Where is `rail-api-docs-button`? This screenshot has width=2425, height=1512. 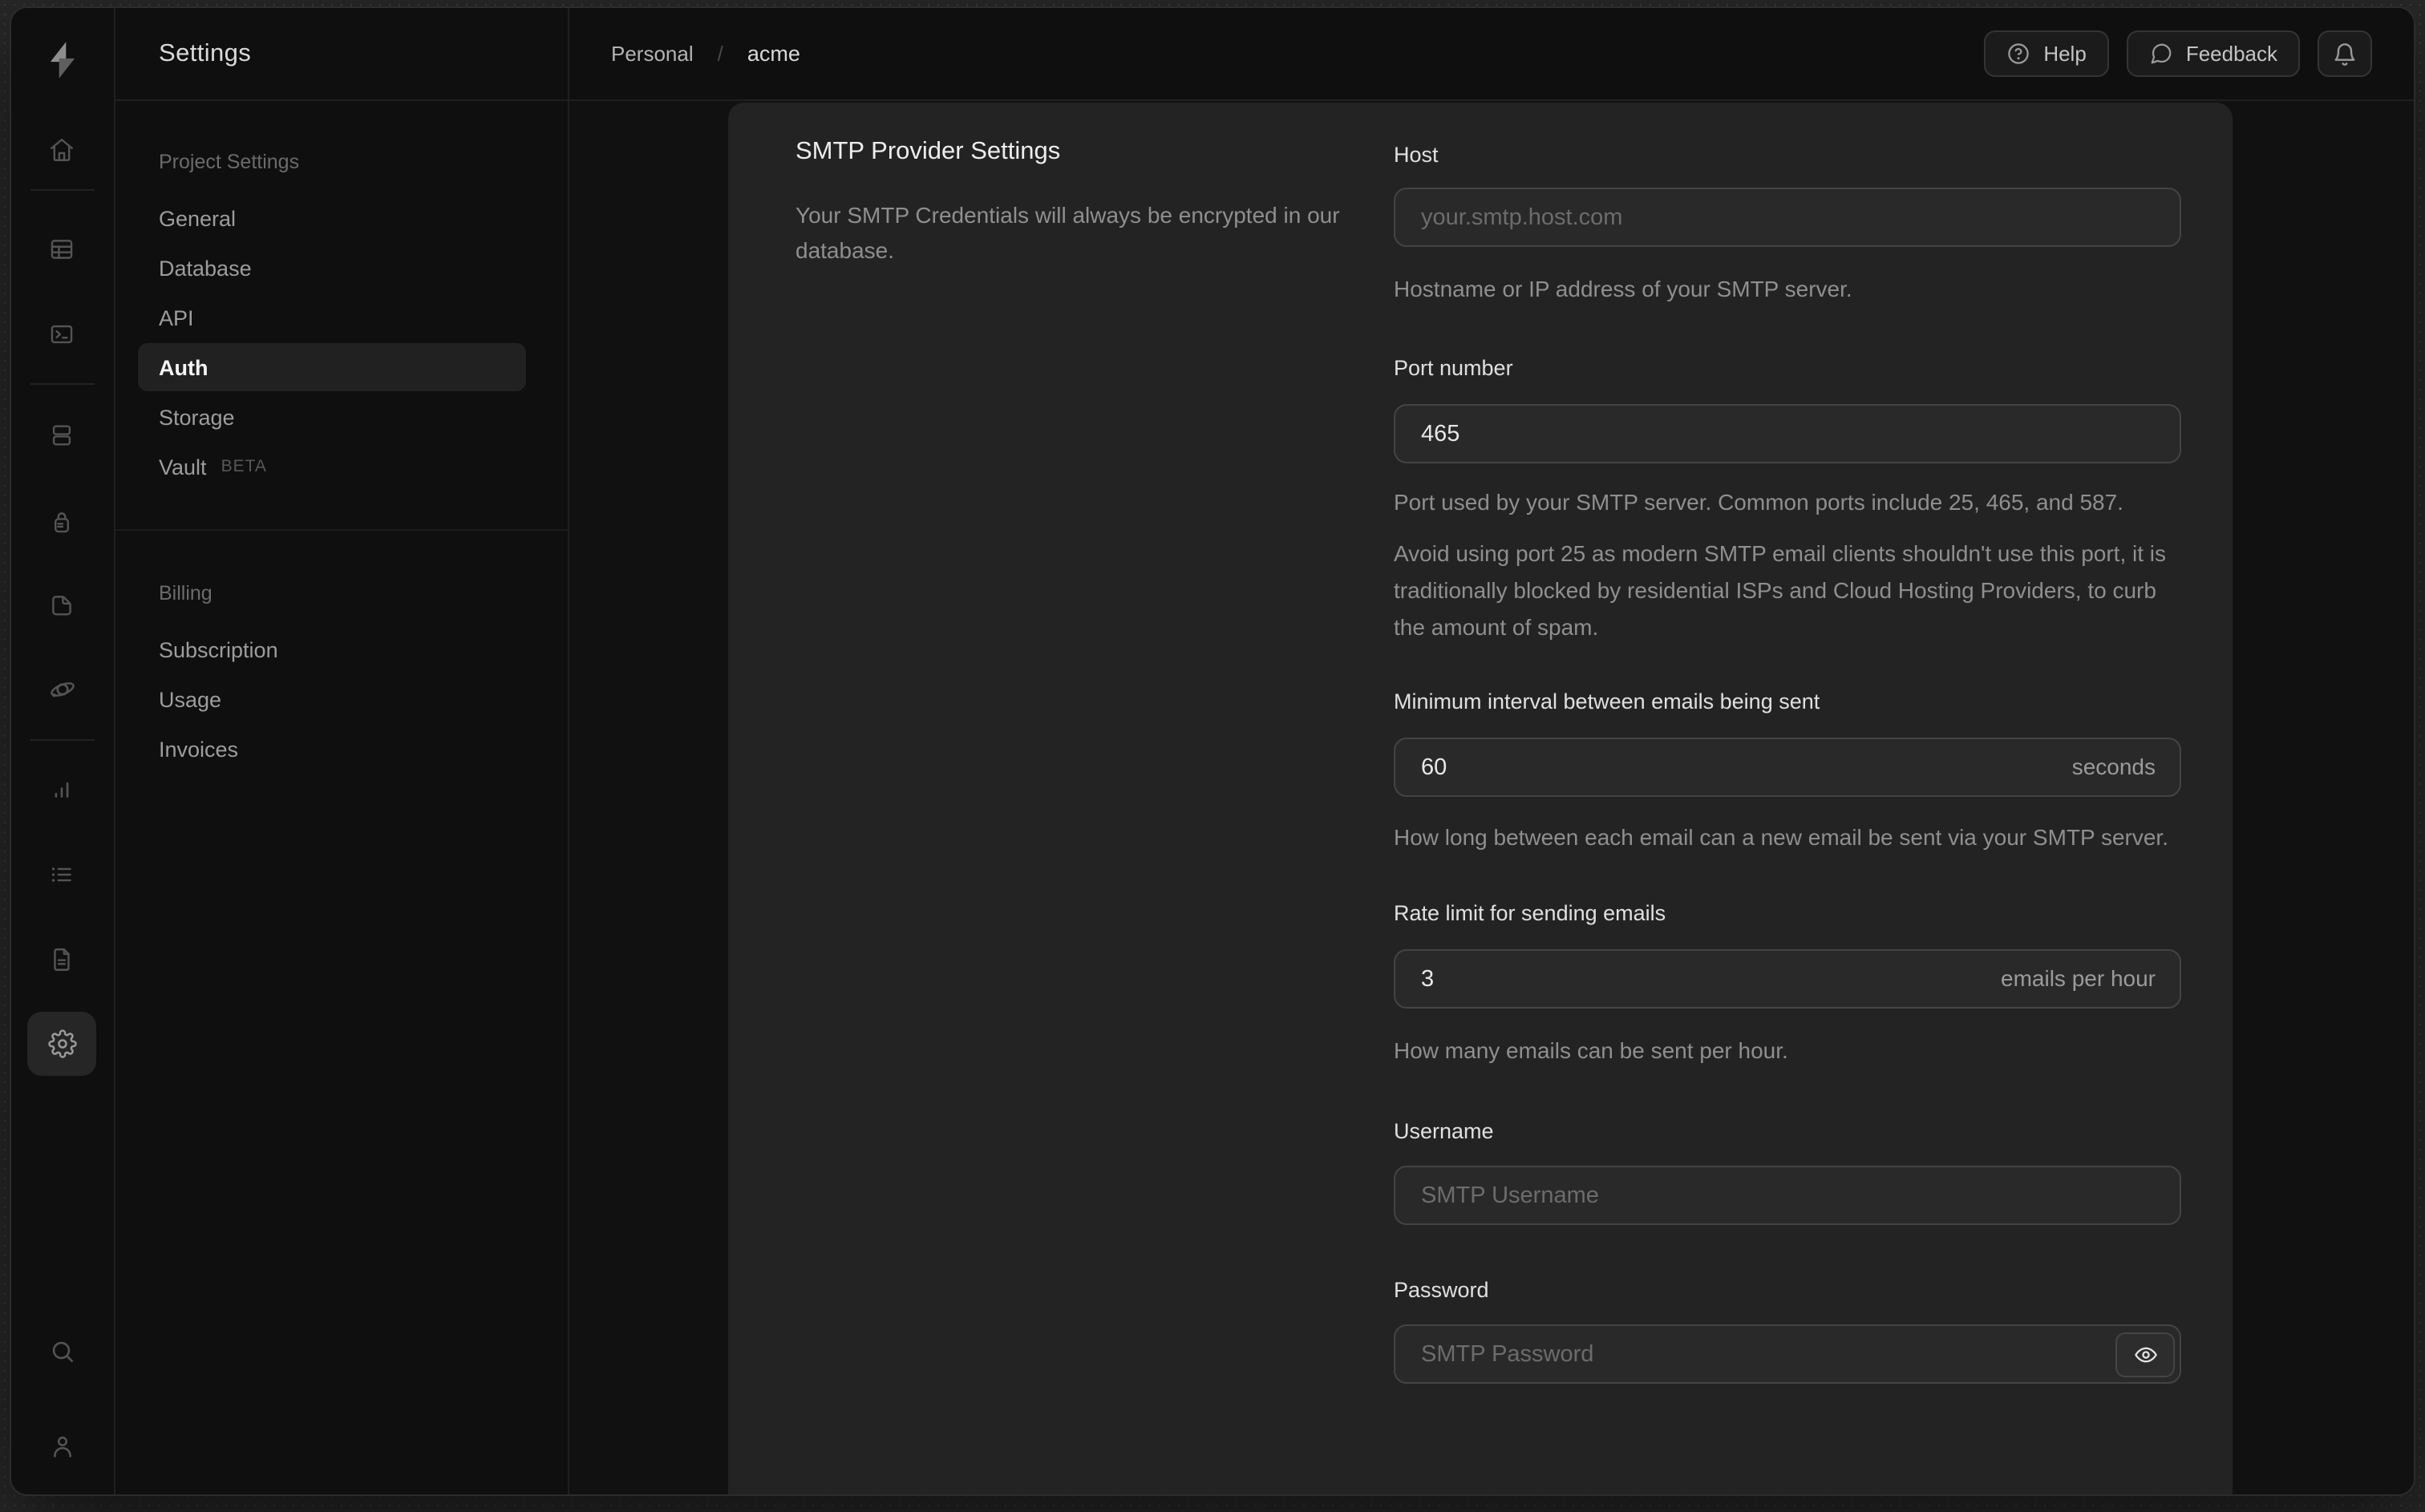 rail-api-docs-button is located at coordinates (61, 959).